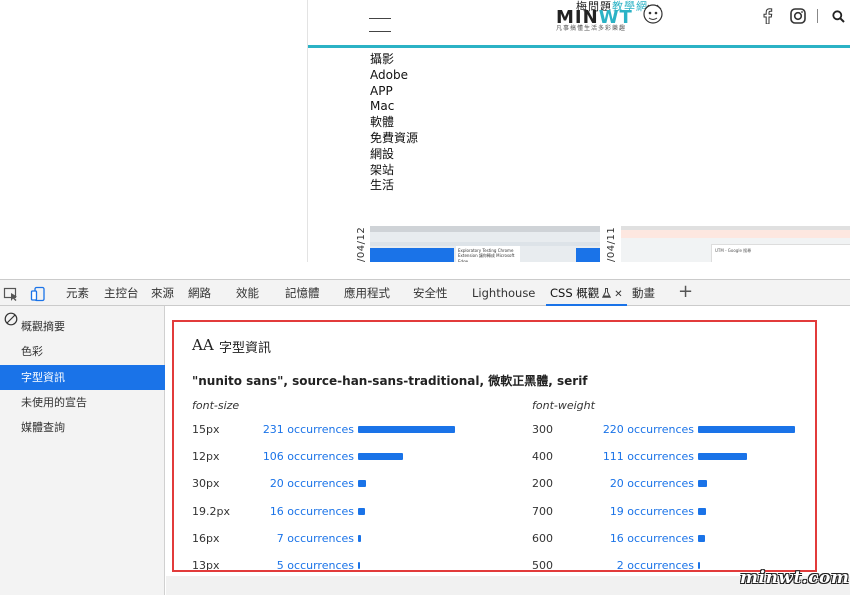 Image resolution: width=850 pixels, height=595 pixels. What do you see at coordinates (302, 293) in the screenshot?
I see `tab-memory: 記憶體` at bounding box center [302, 293].